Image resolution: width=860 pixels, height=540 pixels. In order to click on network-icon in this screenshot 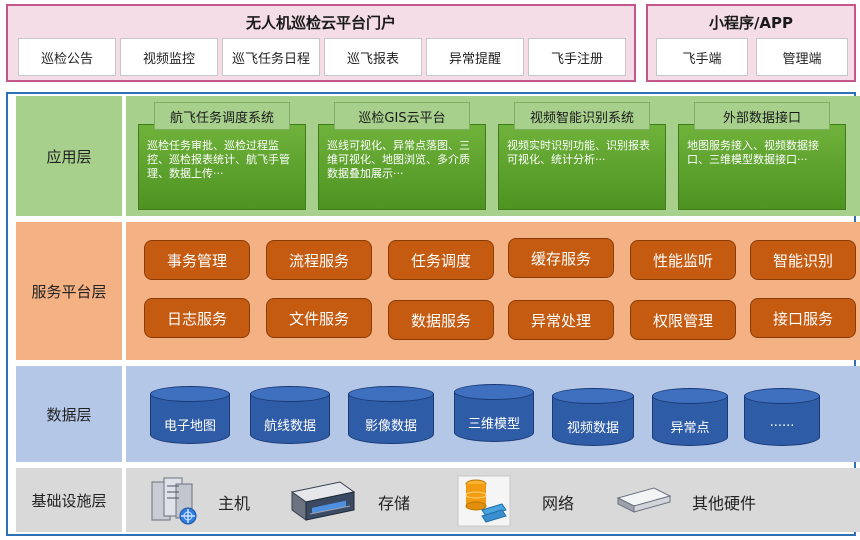, I will do `click(484, 501)`.